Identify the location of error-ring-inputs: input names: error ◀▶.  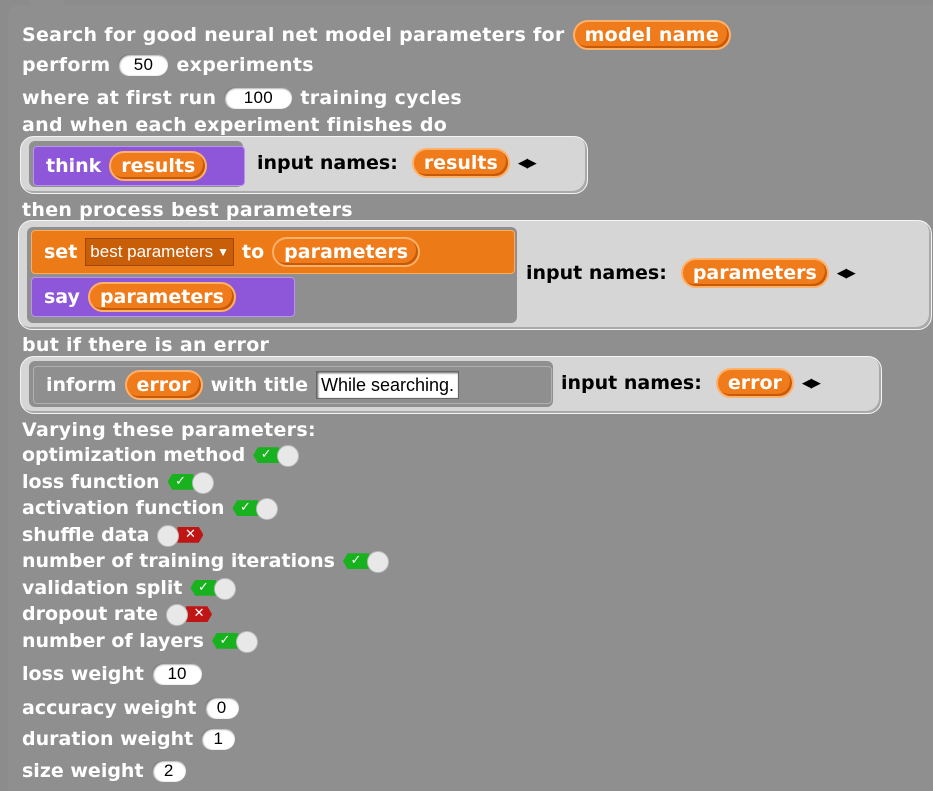
(691, 383).